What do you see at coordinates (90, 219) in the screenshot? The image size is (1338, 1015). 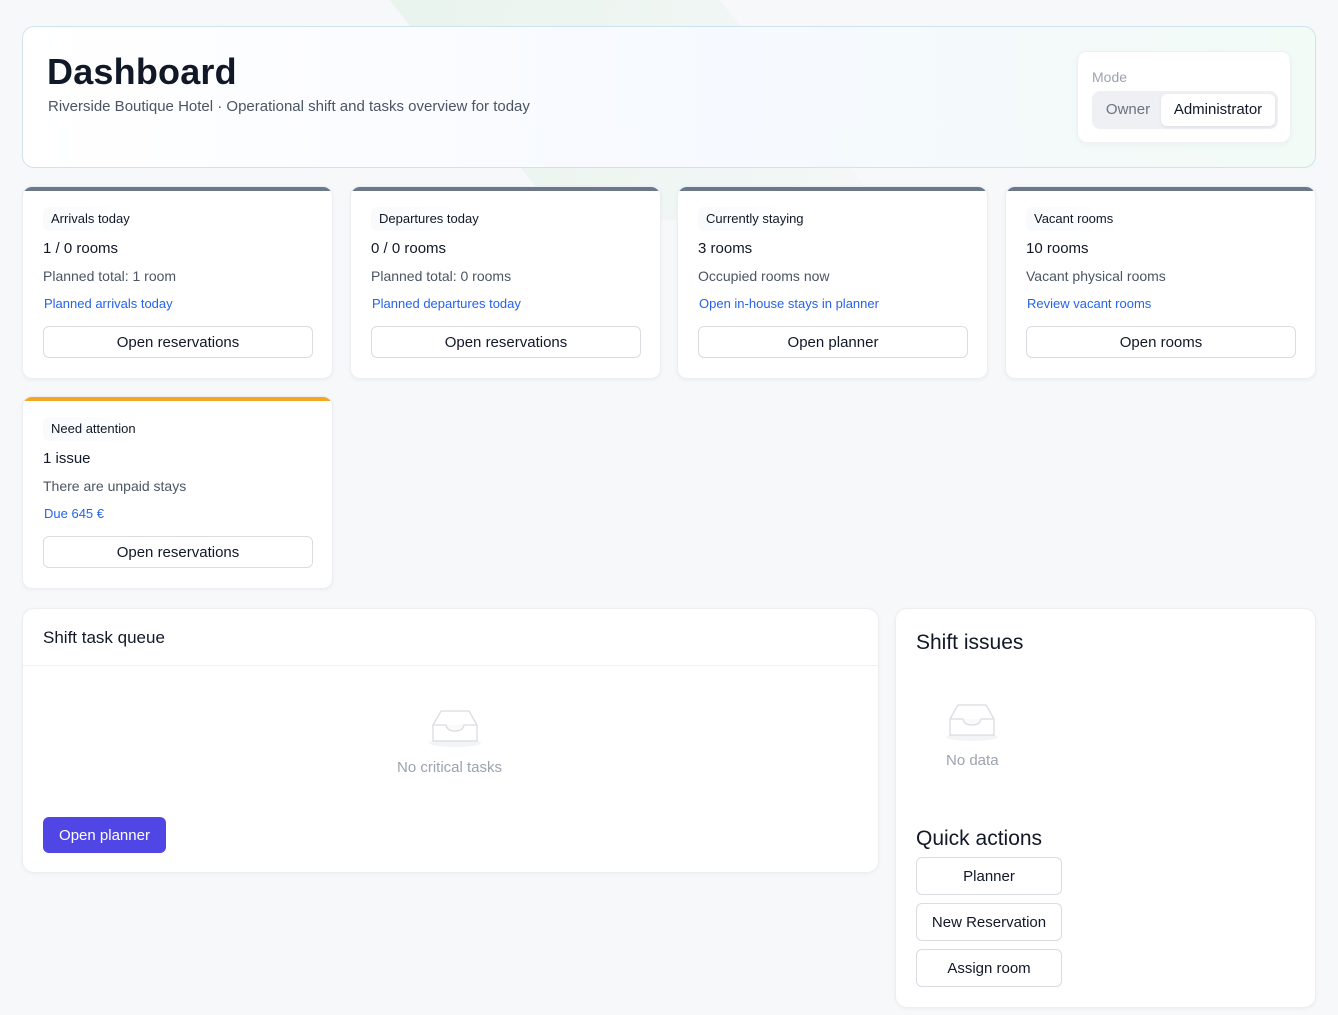 I see `stat-tag: Arrivals today` at bounding box center [90, 219].